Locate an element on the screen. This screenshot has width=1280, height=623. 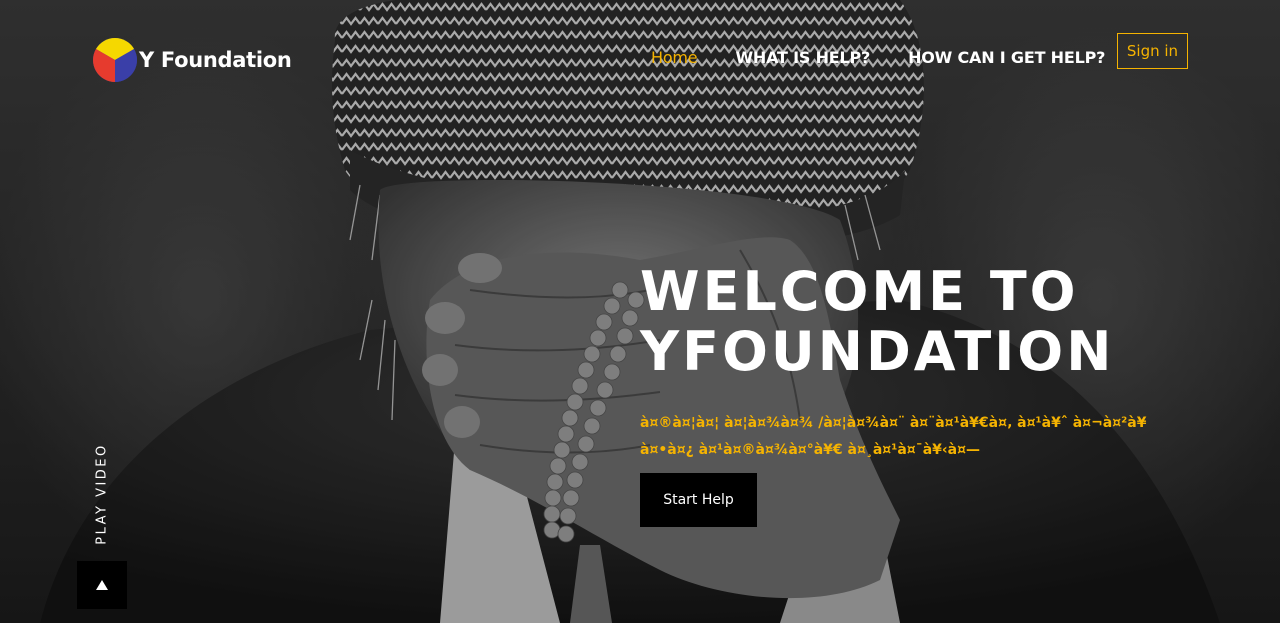
main-nav: Home WHAT IS HELP? HOW CAN I GET HELP? is located at coordinates (897, 57).